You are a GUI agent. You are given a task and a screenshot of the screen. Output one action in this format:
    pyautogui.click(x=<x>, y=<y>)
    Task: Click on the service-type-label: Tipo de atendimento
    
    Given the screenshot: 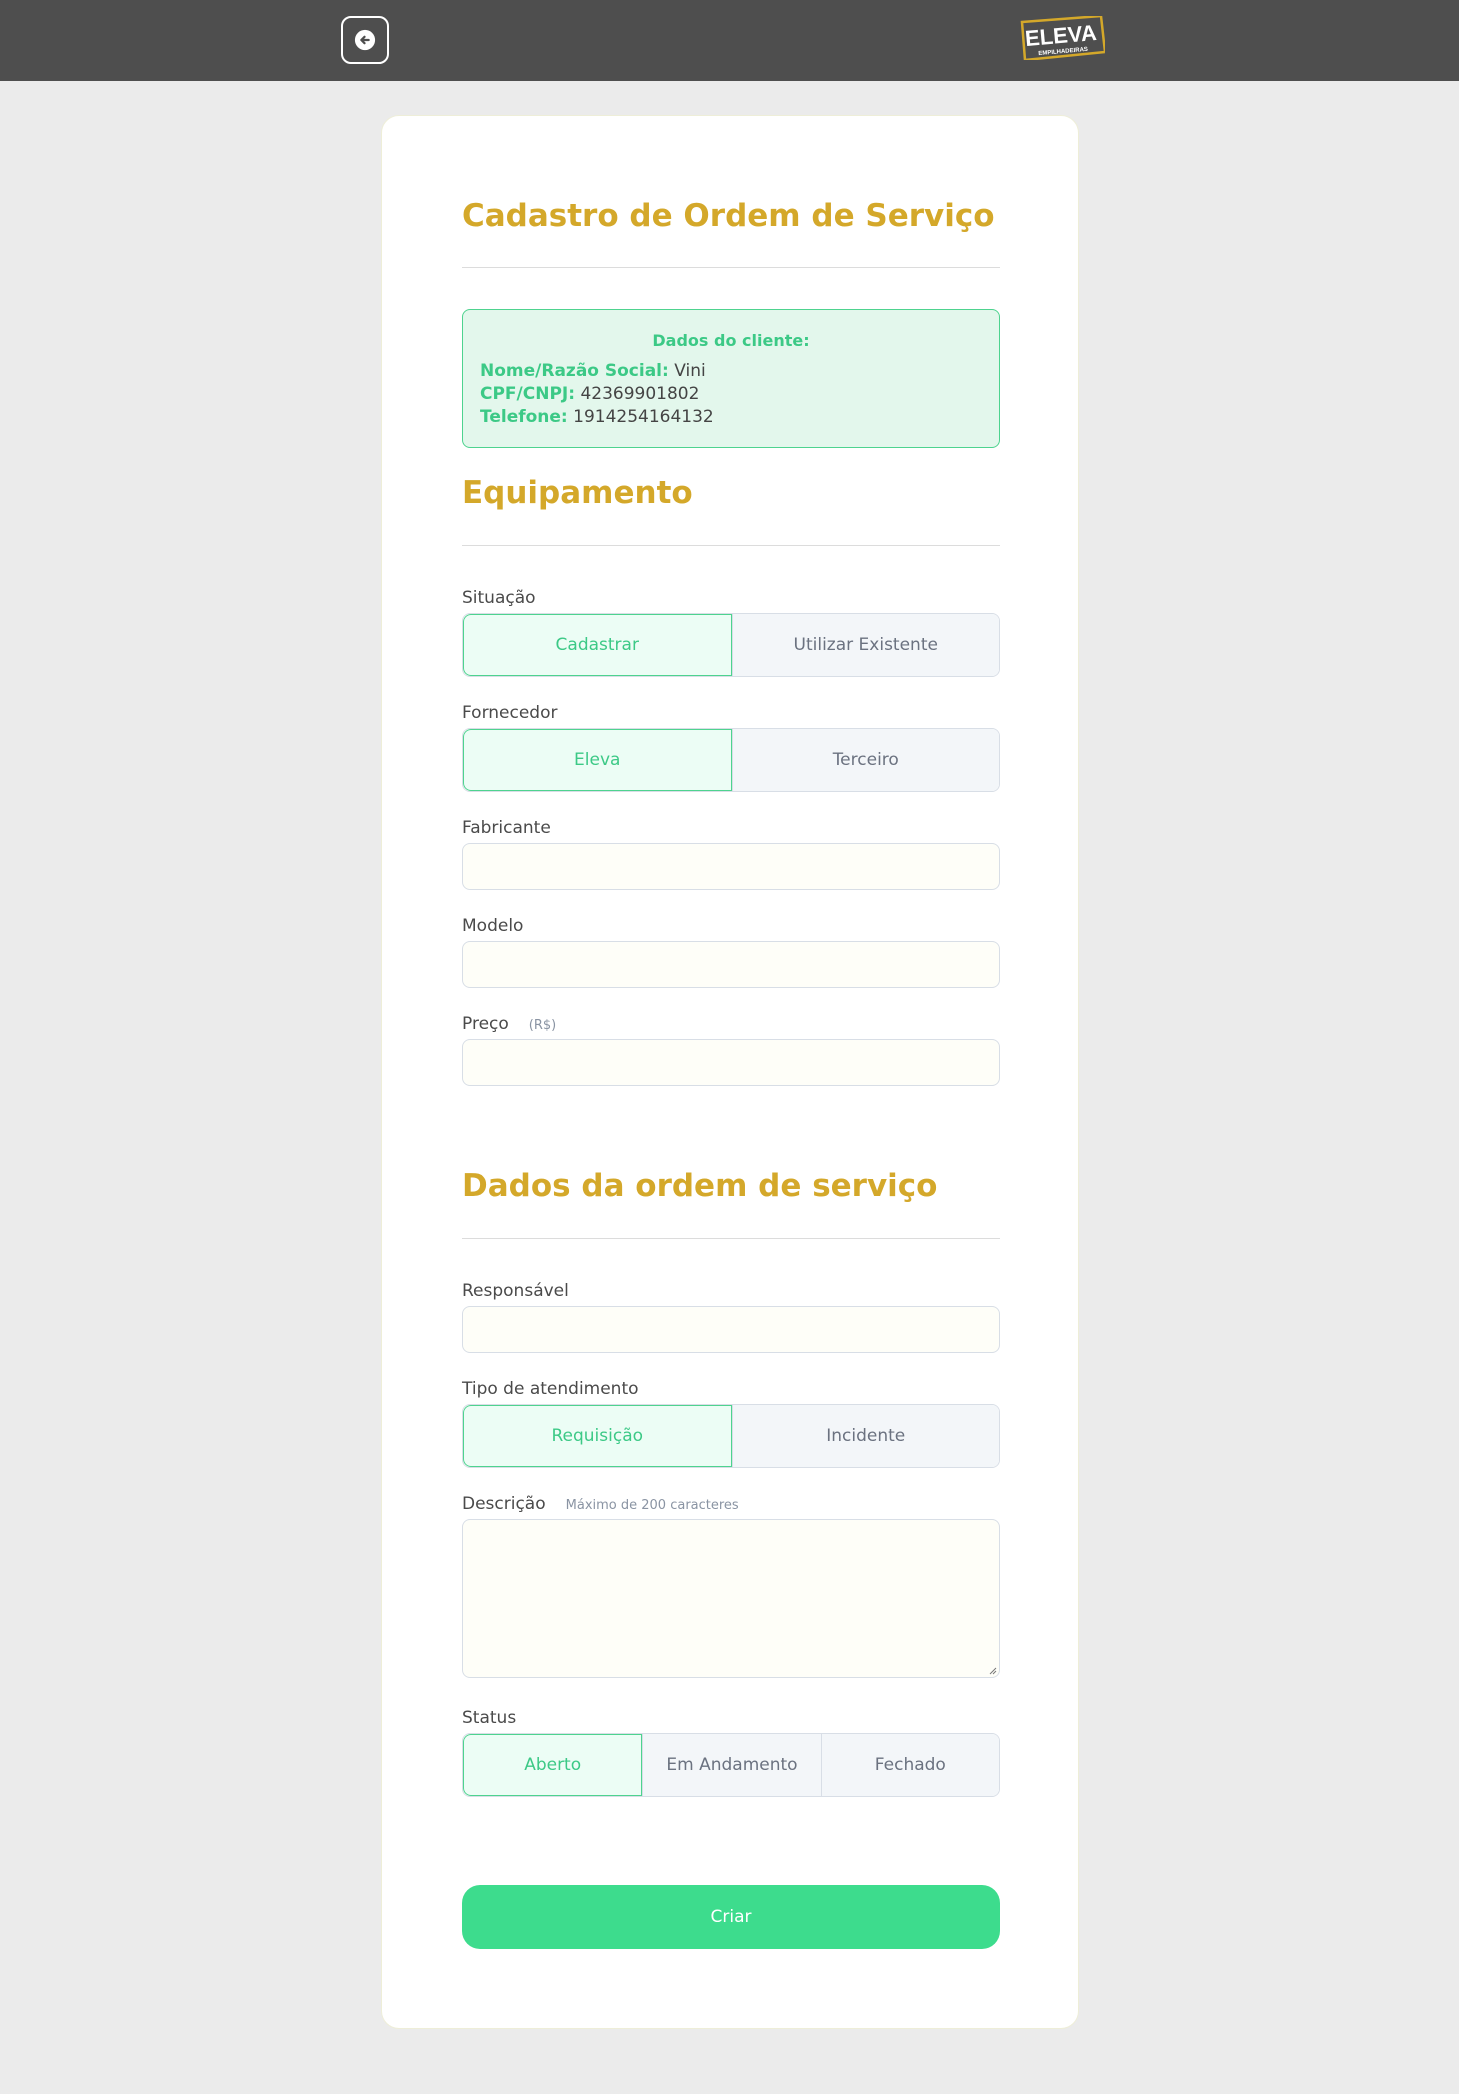 What is the action you would take?
    pyautogui.click(x=550, y=1389)
    